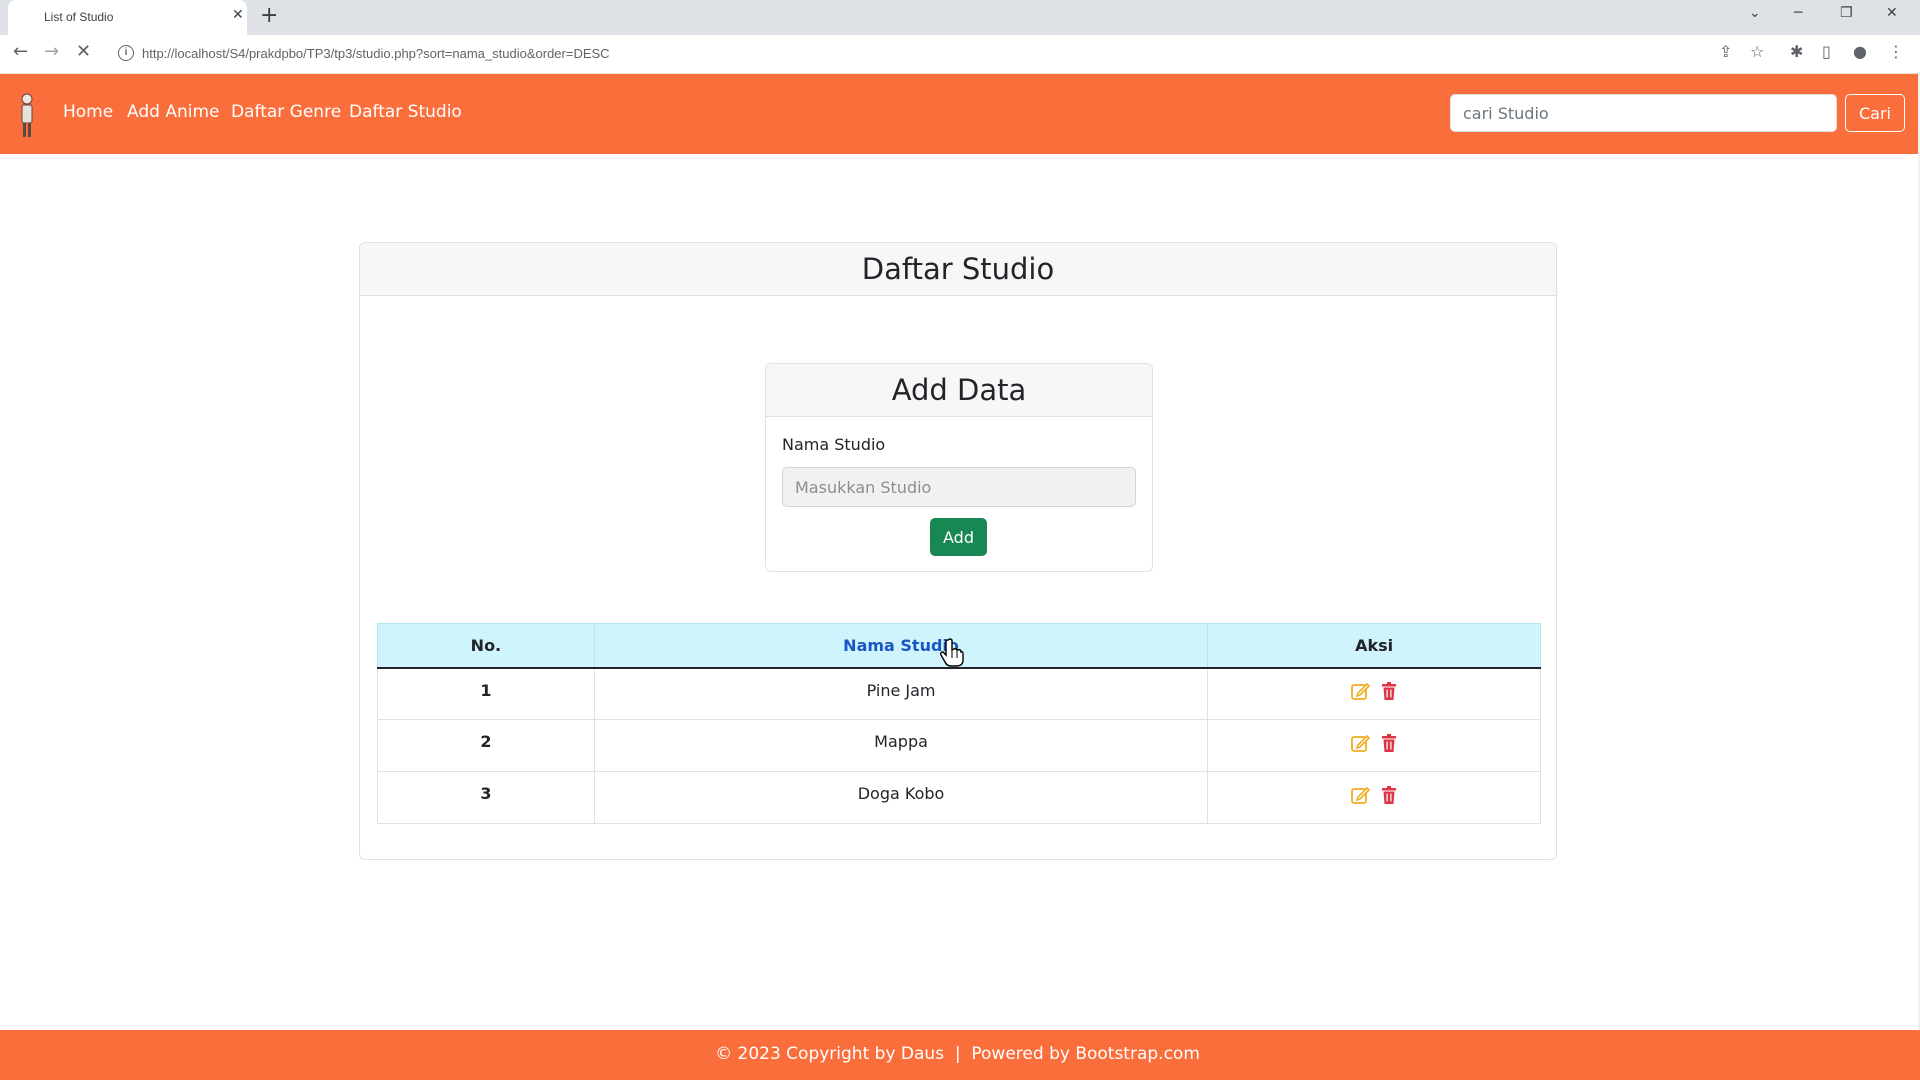 The width and height of the screenshot is (1920, 1080). What do you see at coordinates (126, 53) in the screenshot?
I see `site-info-icon: i` at bounding box center [126, 53].